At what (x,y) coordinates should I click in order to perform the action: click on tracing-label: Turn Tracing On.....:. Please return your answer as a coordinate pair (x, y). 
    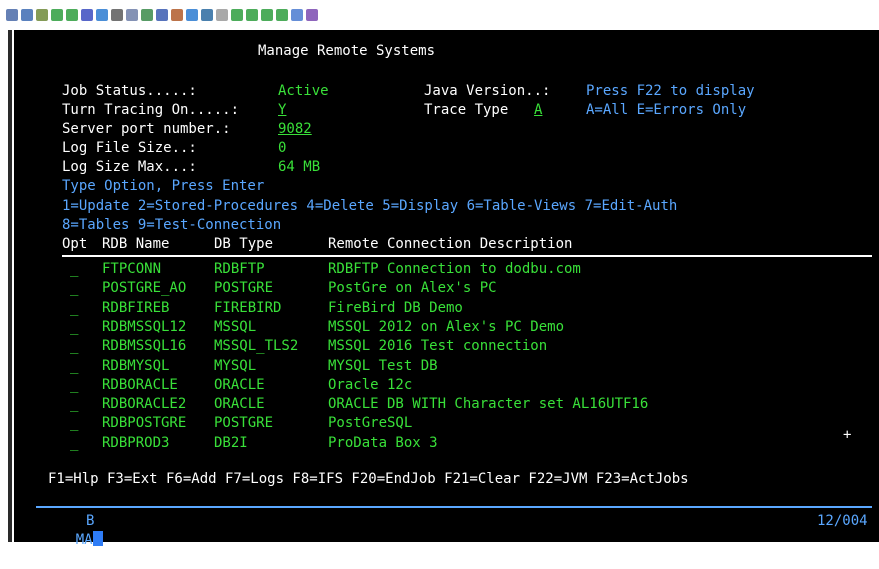
    Looking at the image, I should click on (151, 110).